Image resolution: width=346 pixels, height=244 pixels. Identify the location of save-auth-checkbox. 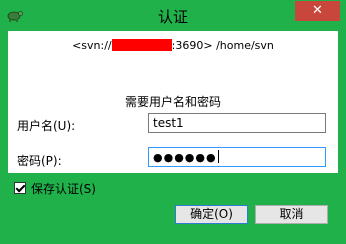
(20, 188).